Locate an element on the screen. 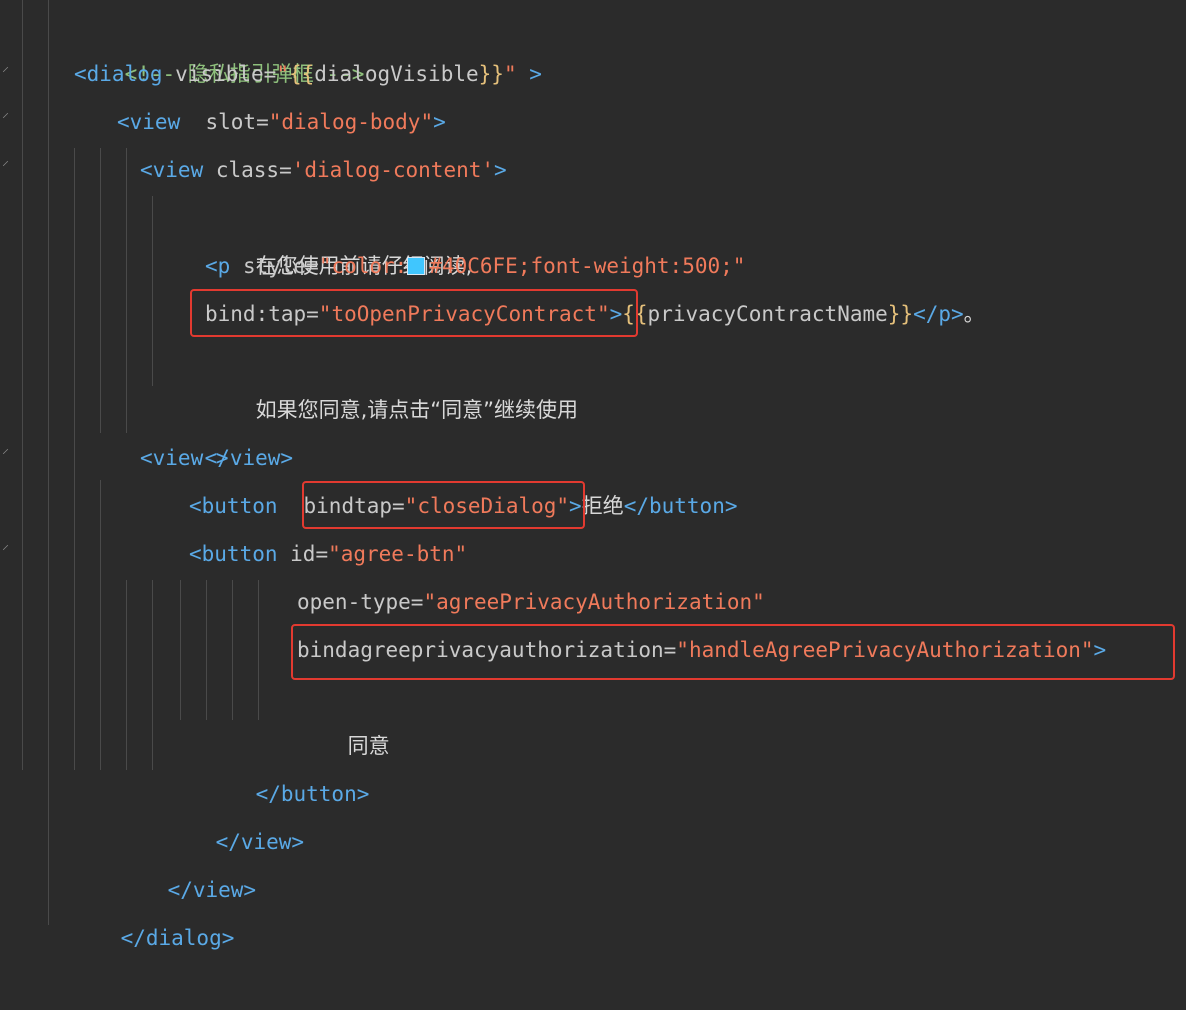 This screenshot has width=1186, height=1010. code-line: <button id="agree-btn" is located at coordinates (593, 554).